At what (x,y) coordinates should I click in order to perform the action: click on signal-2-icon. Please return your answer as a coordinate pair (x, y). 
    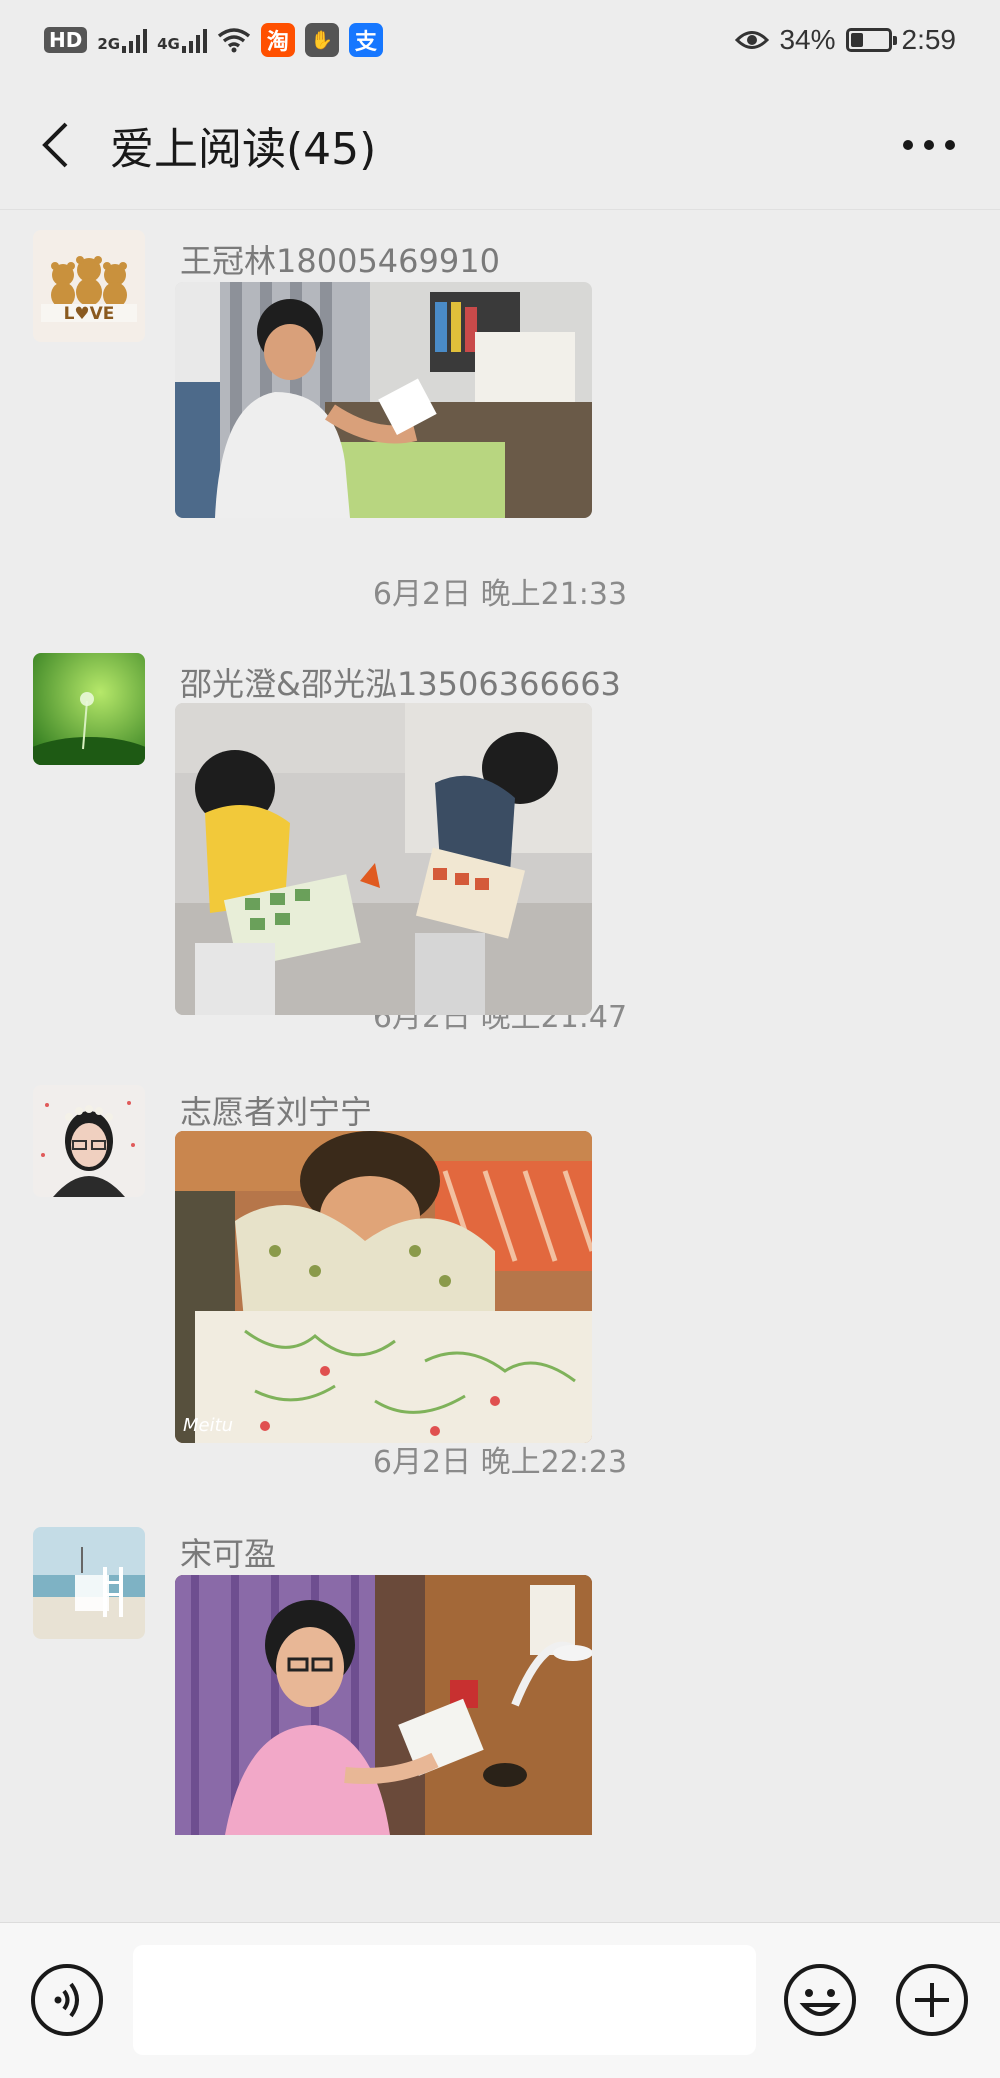
    Looking at the image, I should click on (194, 40).